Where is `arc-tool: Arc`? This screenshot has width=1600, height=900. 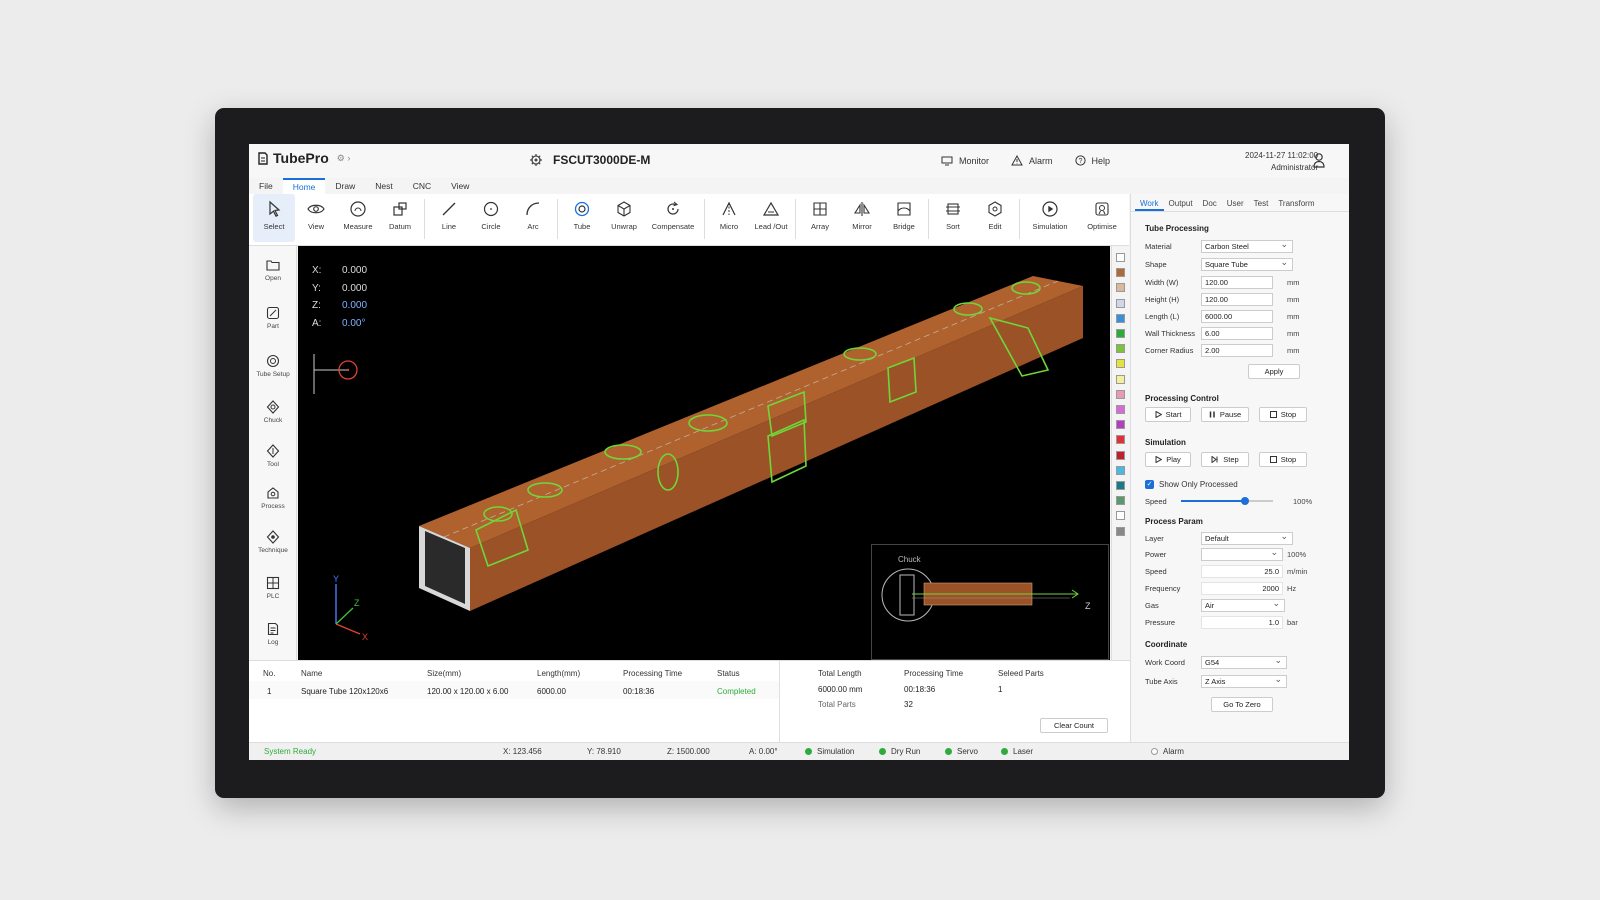
arc-tool: Arc is located at coordinates (533, 218).